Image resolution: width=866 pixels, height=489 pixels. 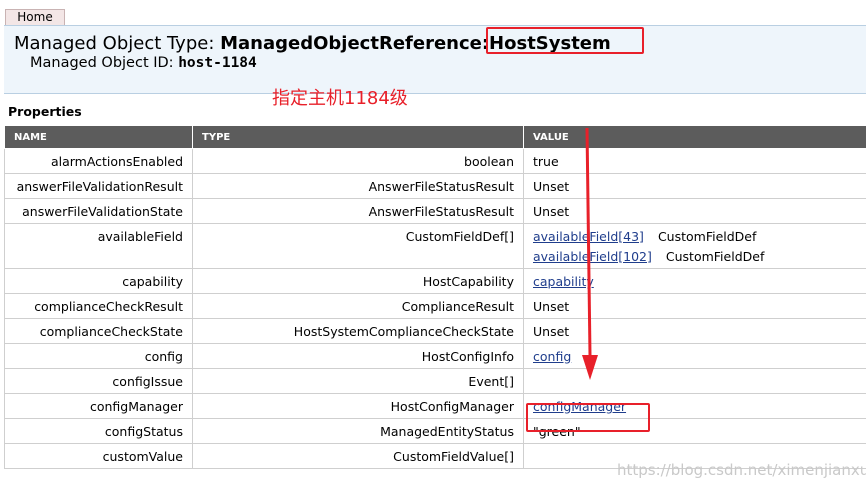 What do you see at coordinates (588, 417) in the screenshot?
I see `highlight-box-configmanager` at bounding box center [588, 417].